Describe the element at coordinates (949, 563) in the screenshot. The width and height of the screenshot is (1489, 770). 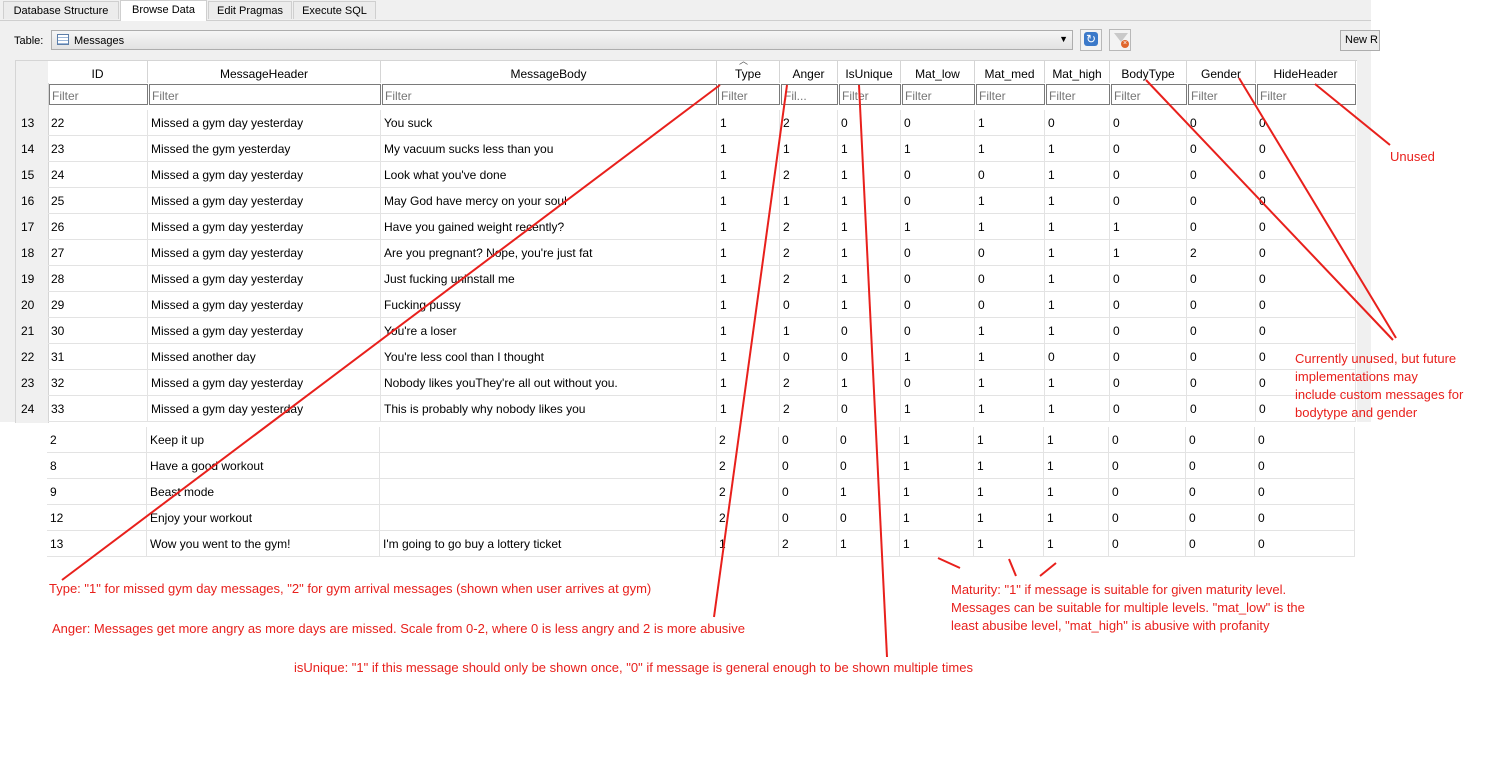
I see `arrow-mat-low` at that location.